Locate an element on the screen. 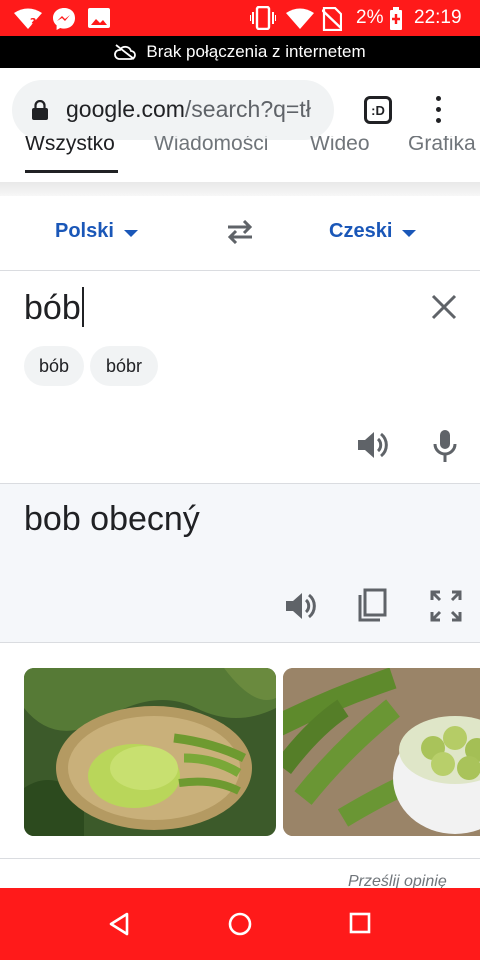 Image resolution: width=480 pixels, height=960 pixels. language-selector-row: Polski Czeski is located at coordinates (240, 233).